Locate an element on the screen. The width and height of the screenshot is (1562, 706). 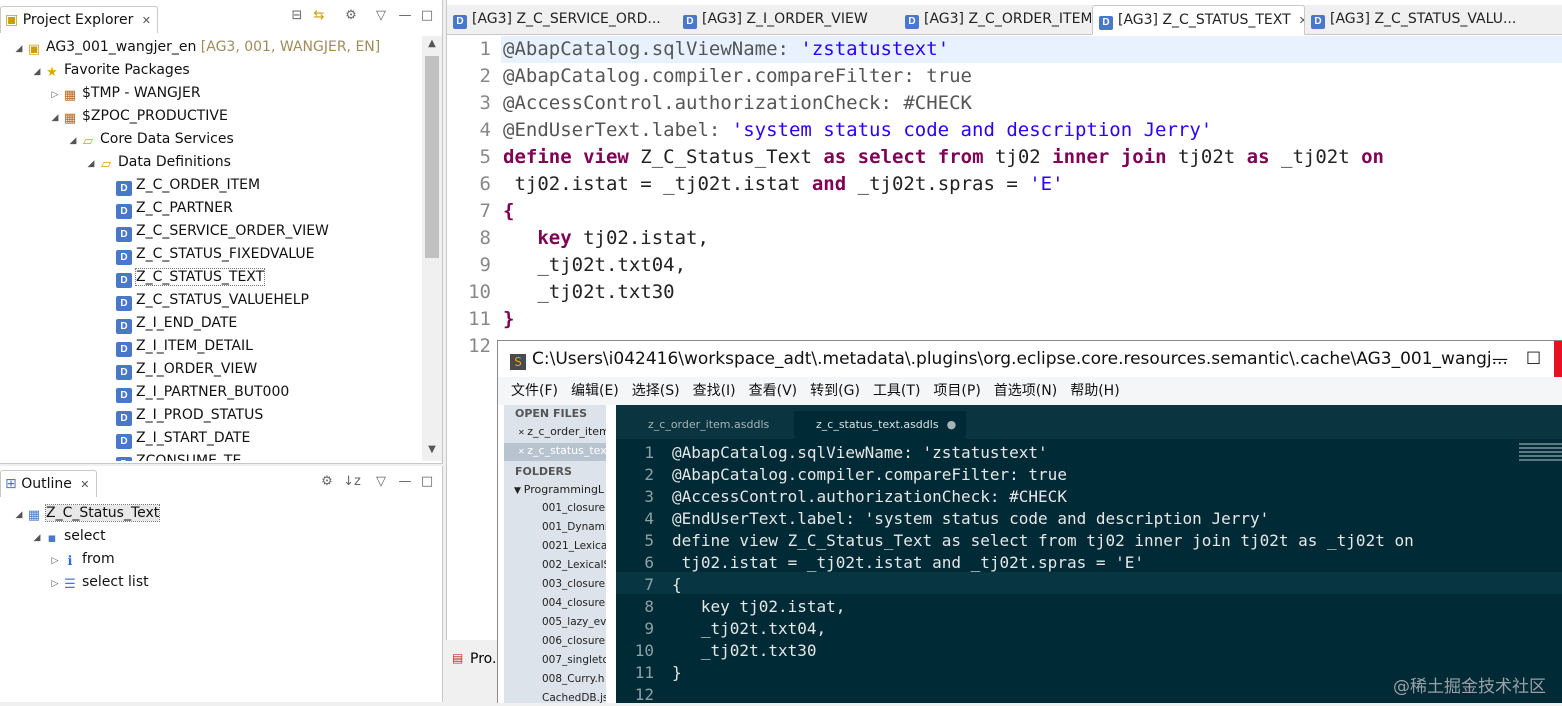
tree-item: ◢ ▱ Core Data Services is located at coordinates (150, 139).